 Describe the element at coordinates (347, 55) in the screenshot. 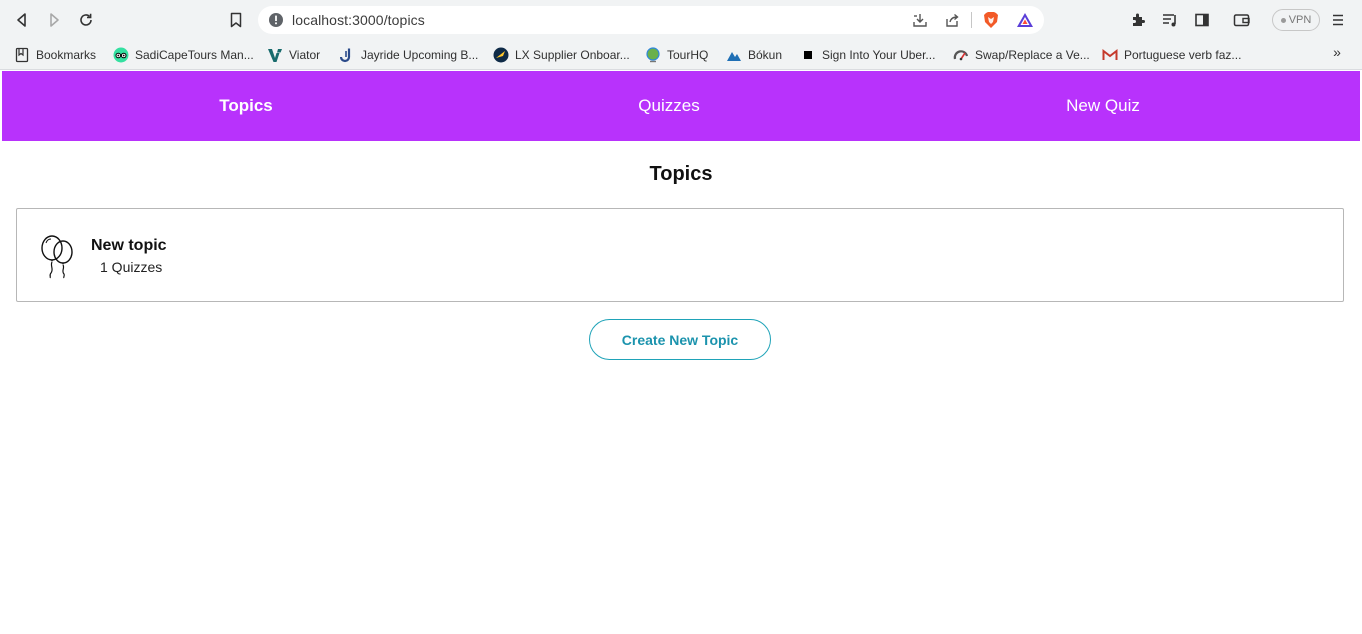

I see `jayride-icon` at that location.